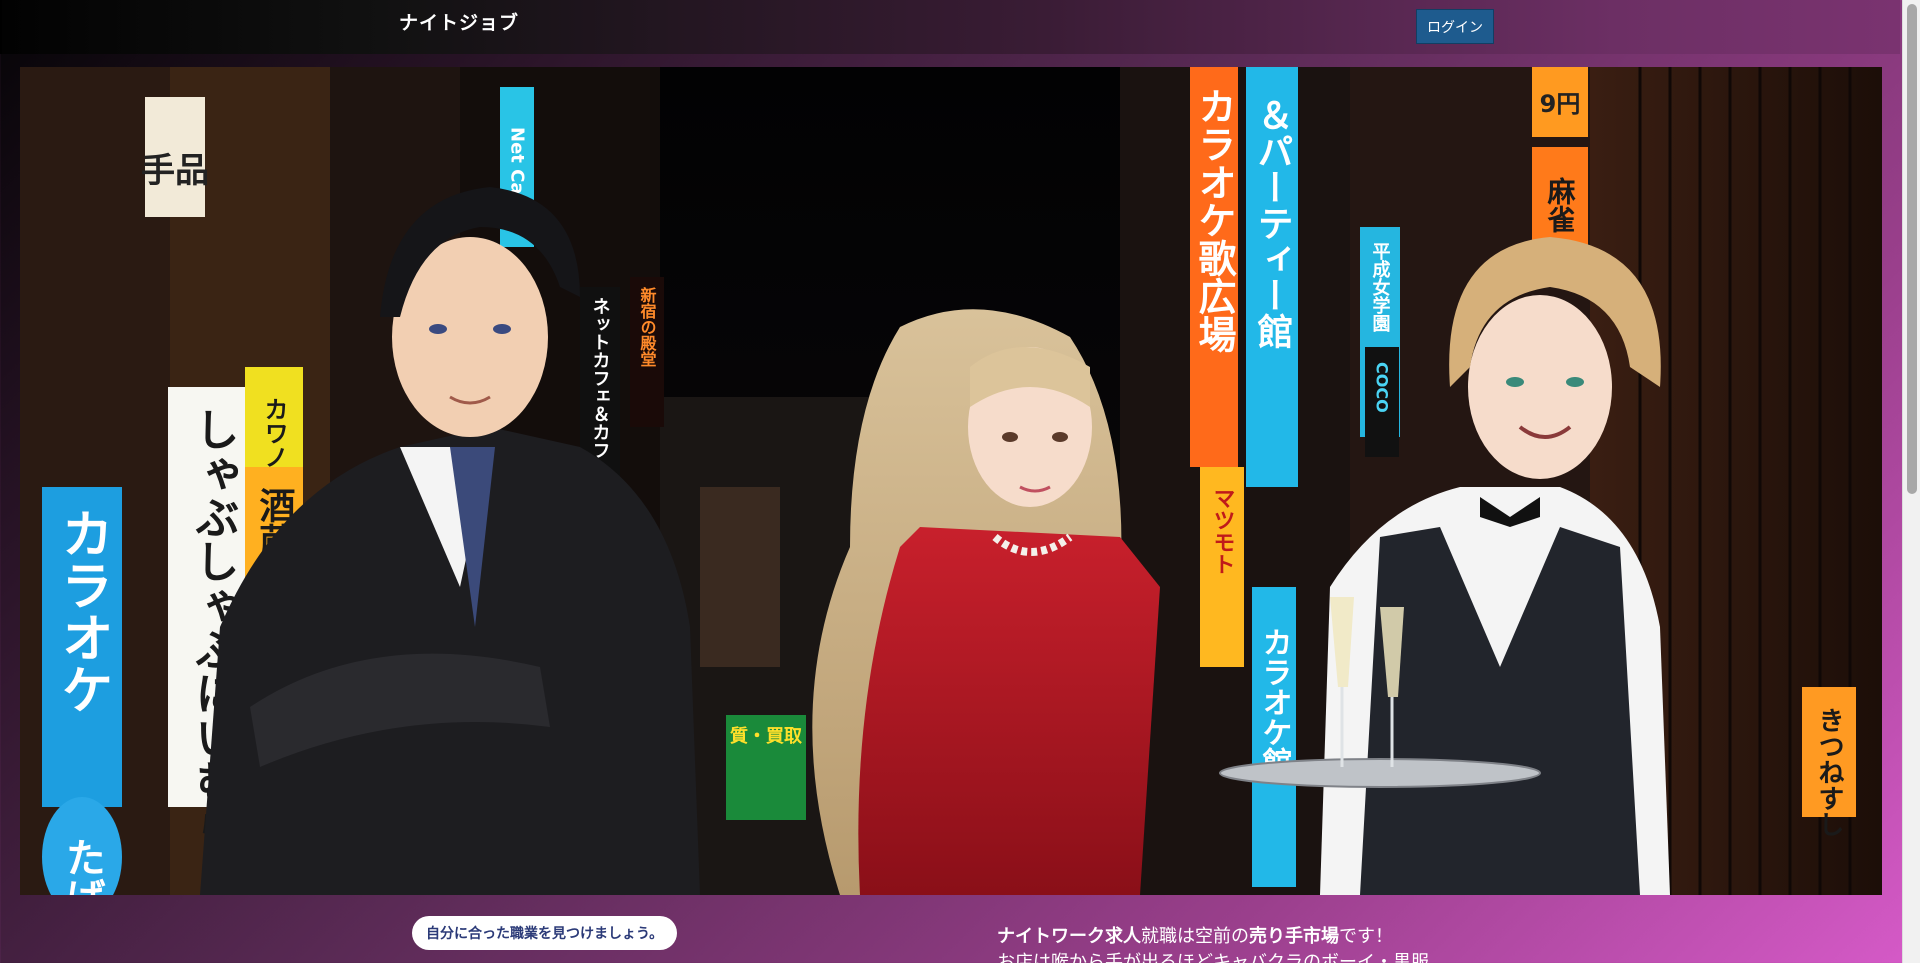 Image resolution: width=1920 pixels, height=963 pixels. What do you see at coordinates (545, 933) in the screenshot?
I see `find-job-button: 自分に合った職業を見つけましょう。` at bounding box center [545, 933].